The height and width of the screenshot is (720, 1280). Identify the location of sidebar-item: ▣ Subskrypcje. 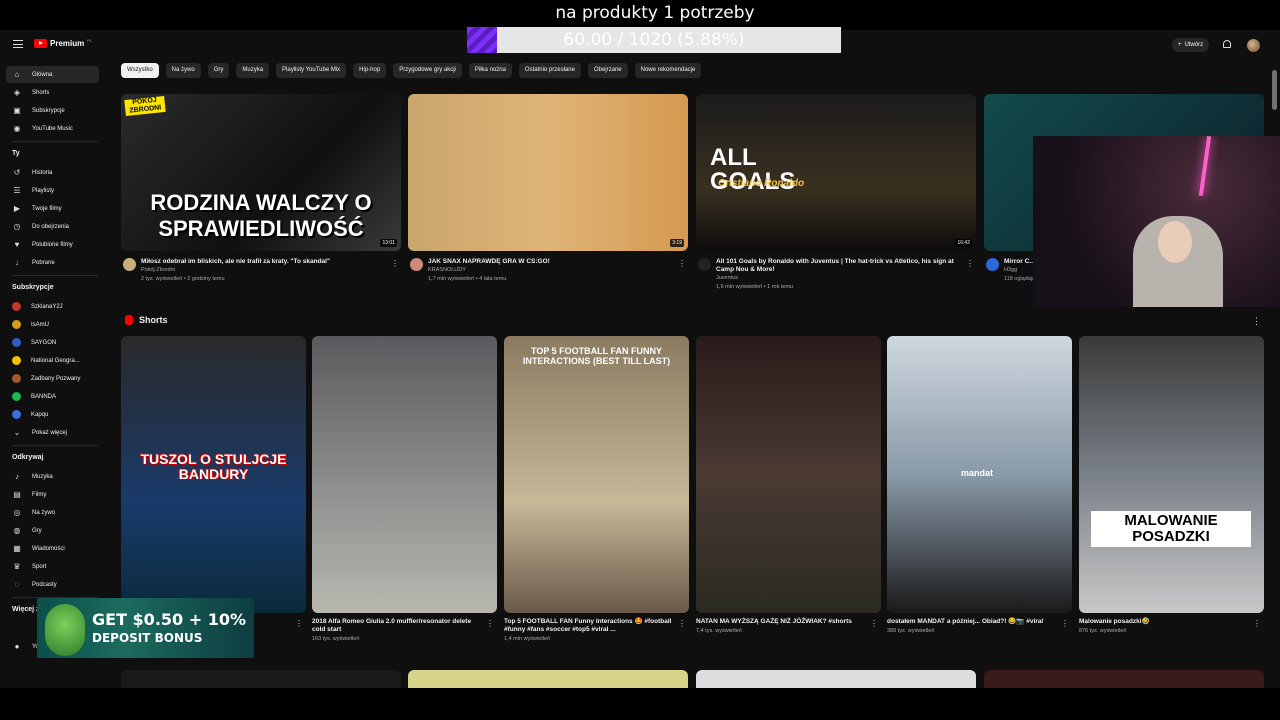
(52, 110).